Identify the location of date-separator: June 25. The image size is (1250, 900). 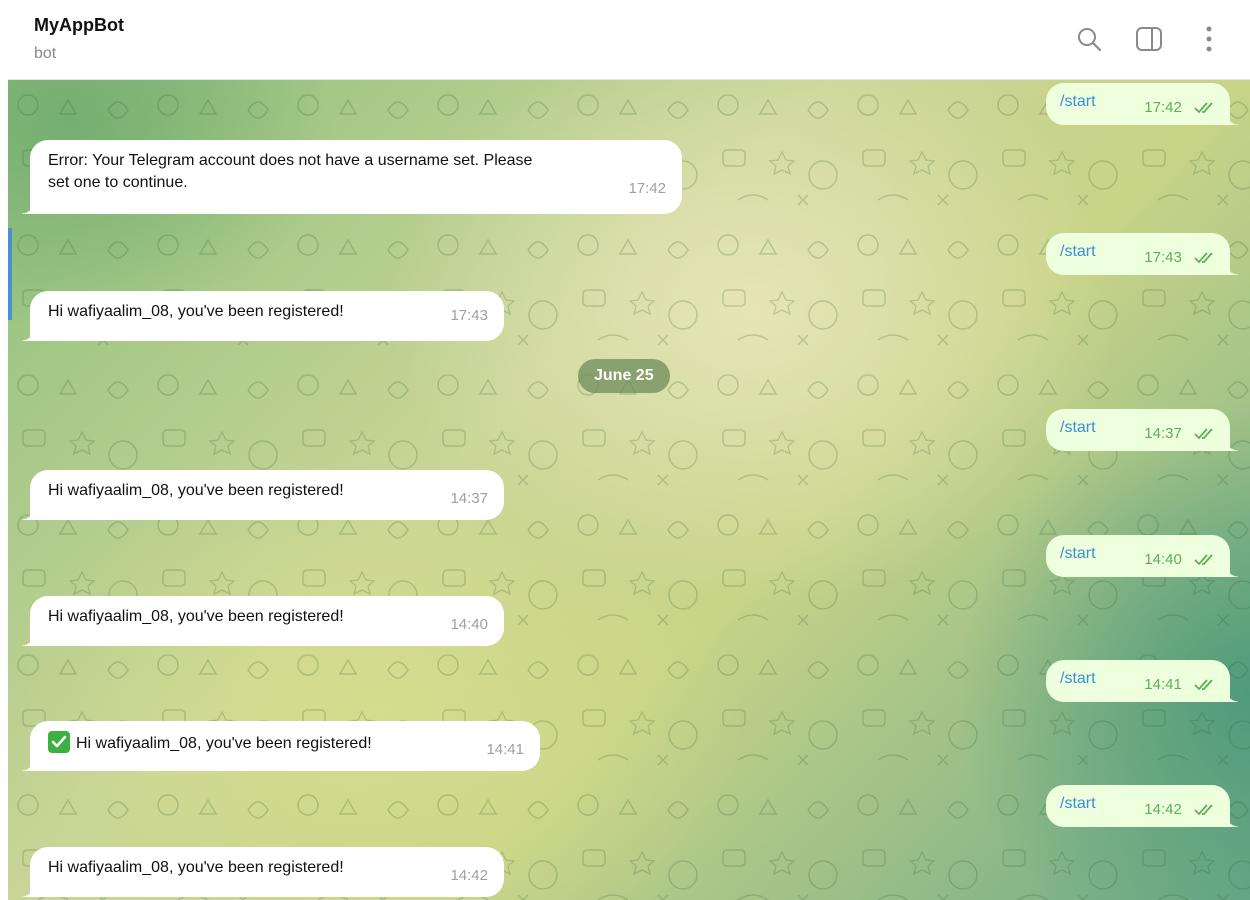
(624, 376).